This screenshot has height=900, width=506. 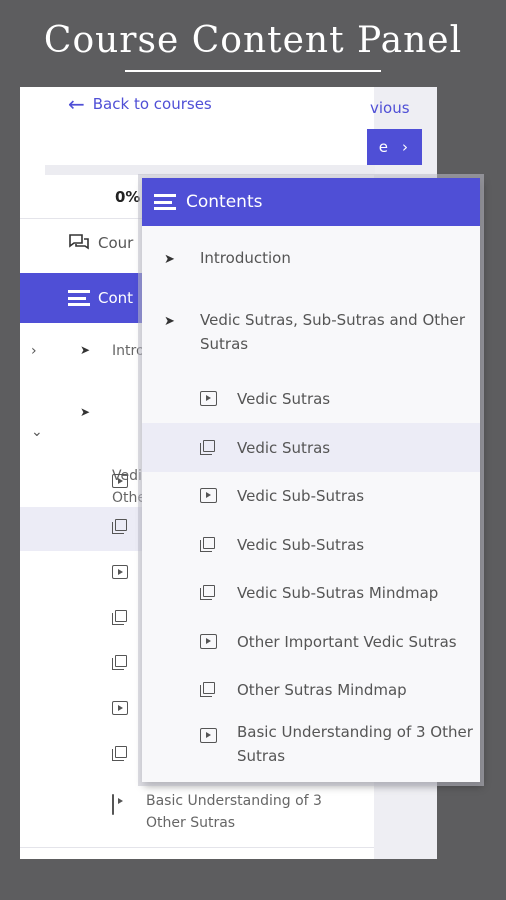 What do you see at coordinates (245, 258) in the screenshot?
I see `section-label: Introduction` at bounding box center [245, 258].